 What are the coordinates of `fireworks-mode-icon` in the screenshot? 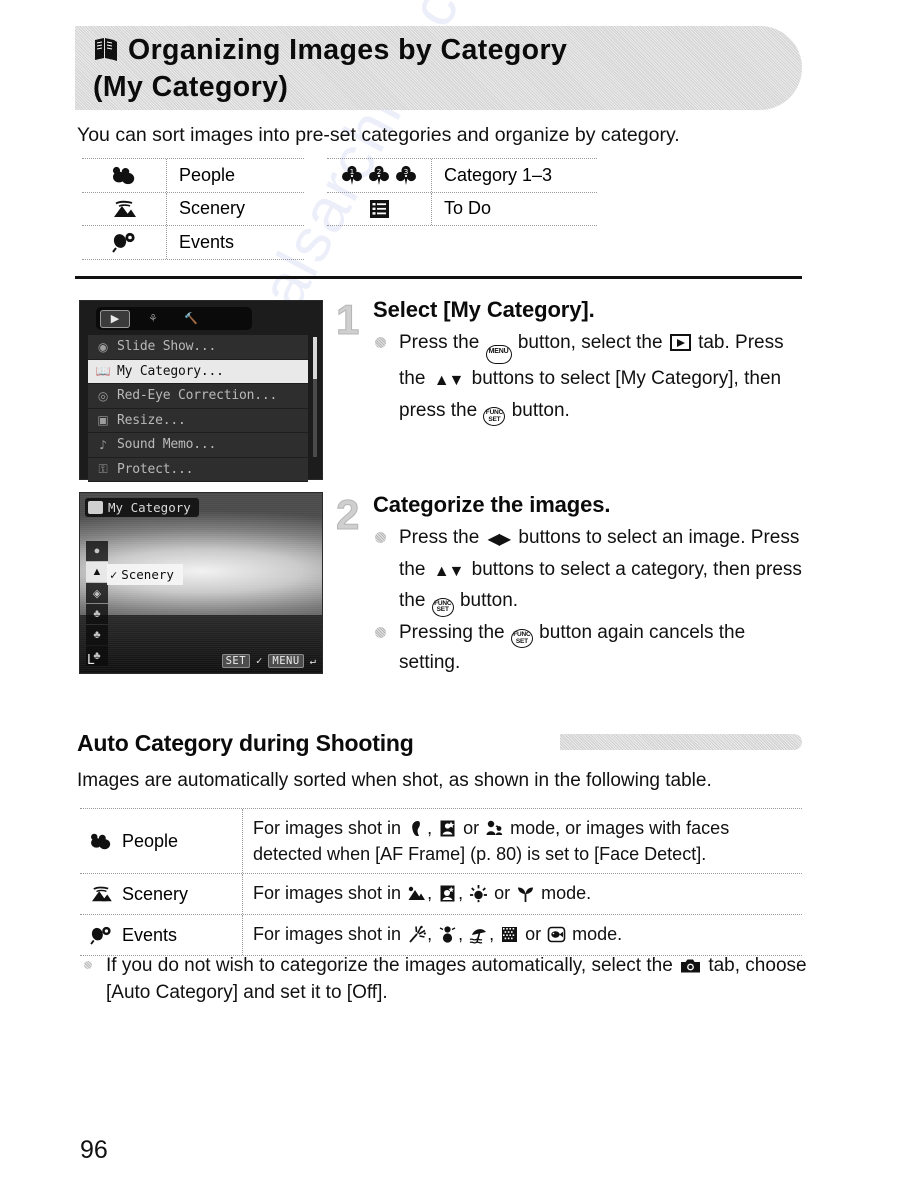 It's located at (416, 934).